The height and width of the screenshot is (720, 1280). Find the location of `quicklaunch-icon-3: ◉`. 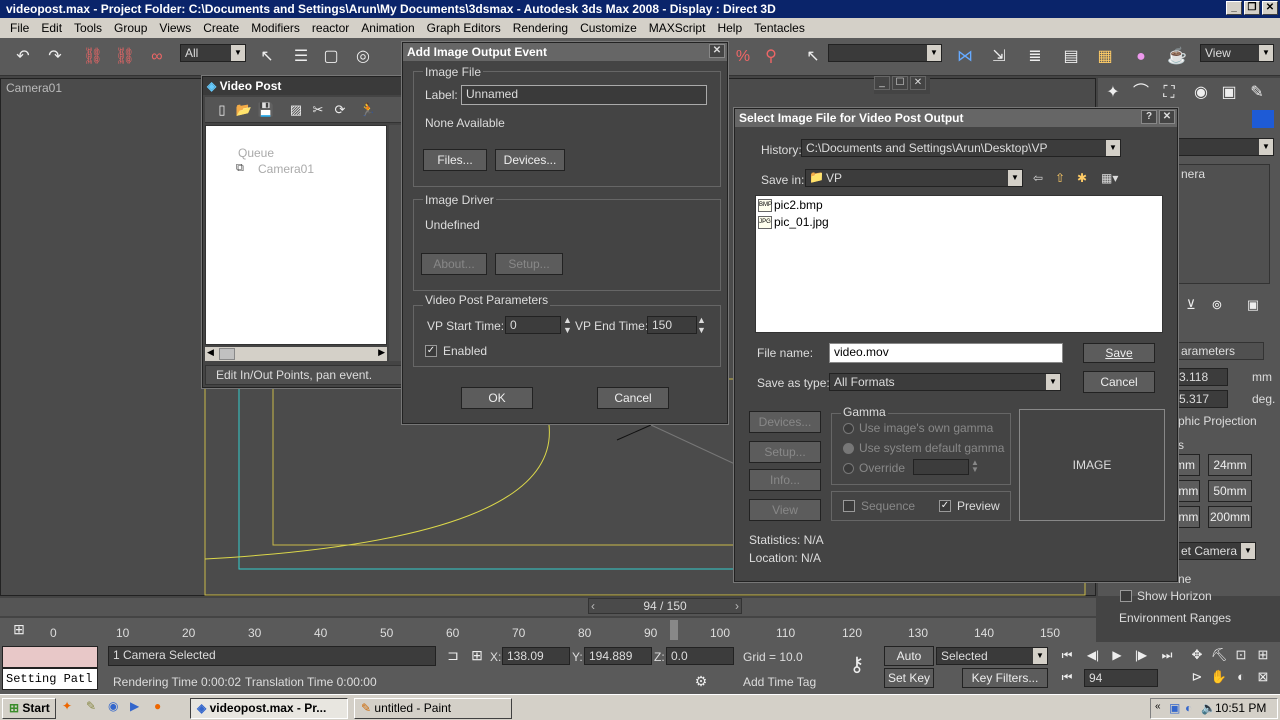

quicklaunch-icon-3: ◉ is located at coordinates (113, 706).